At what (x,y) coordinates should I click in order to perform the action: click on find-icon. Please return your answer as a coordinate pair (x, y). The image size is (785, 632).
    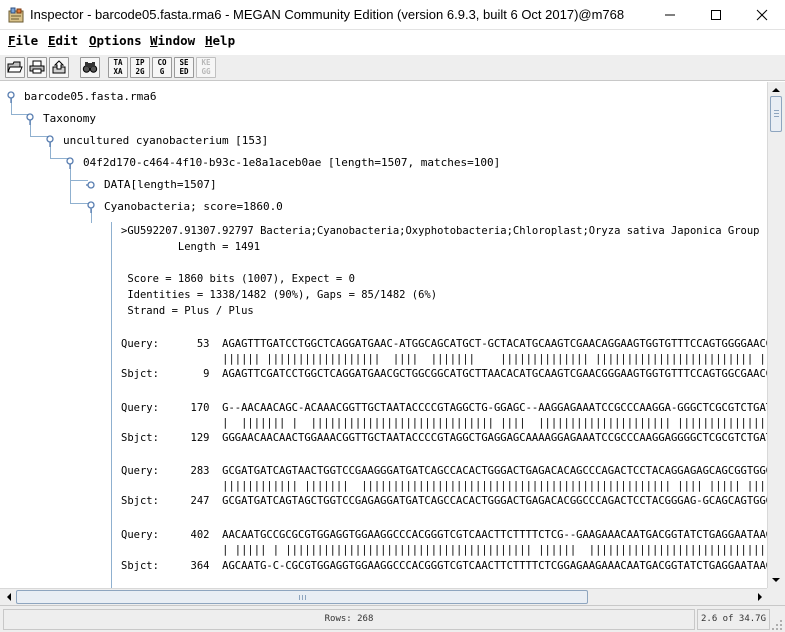
    Looking at the image, I should click on (90, 67).